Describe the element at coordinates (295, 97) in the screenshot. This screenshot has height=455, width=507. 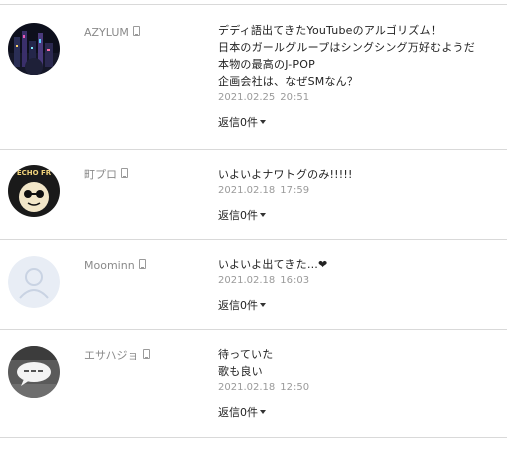
I see `time-value: 20:51` at that location.